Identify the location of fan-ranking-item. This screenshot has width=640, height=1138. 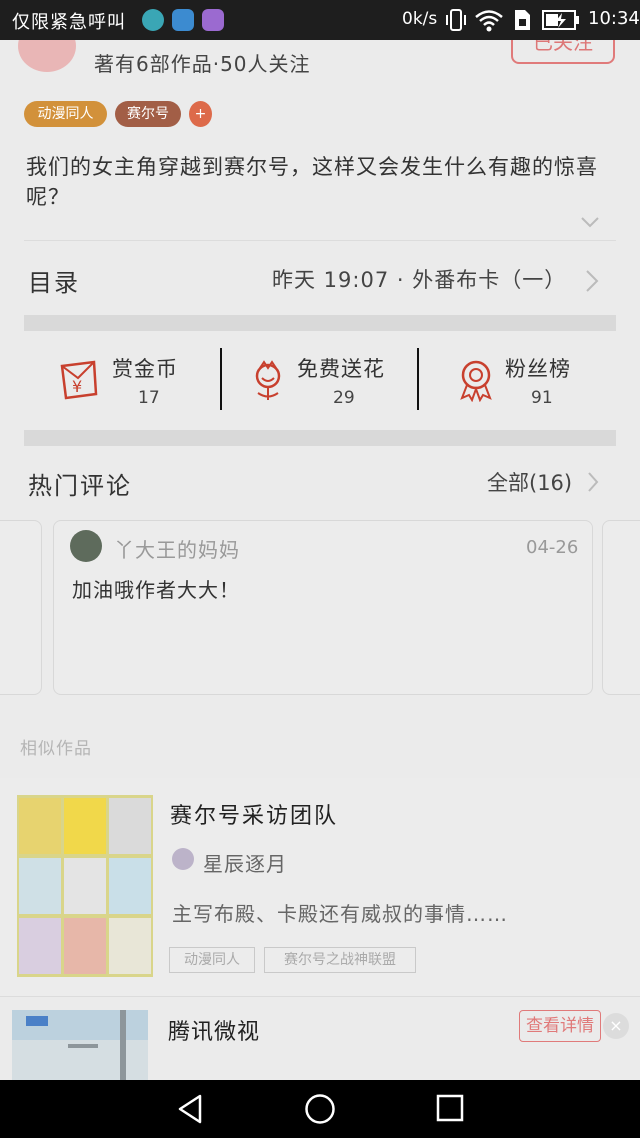
(476, 382).